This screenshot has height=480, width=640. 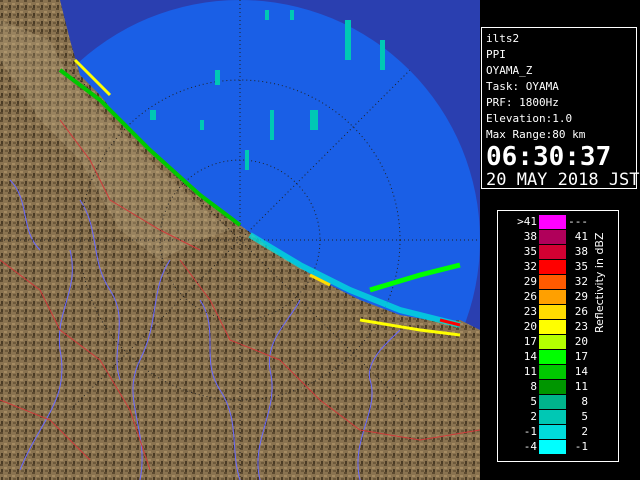 I want to click on legend-row: 17 20, so click(x=558, y=341).